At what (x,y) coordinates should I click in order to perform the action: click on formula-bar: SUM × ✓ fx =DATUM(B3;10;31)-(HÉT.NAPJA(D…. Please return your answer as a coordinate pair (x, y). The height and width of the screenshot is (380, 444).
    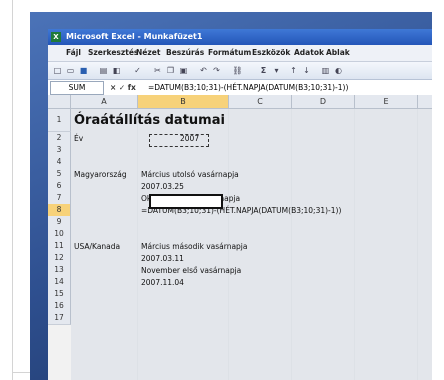
    Looking at the image, I should click on (240, 88).